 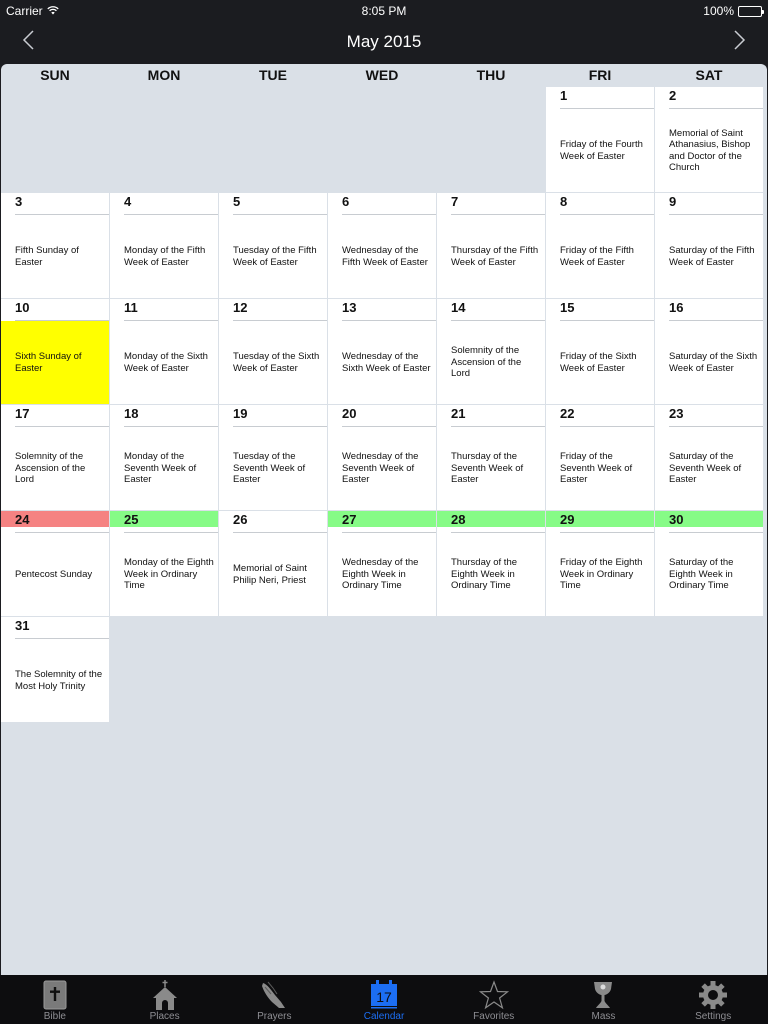 I want to click on day-cell-15: 15 Friday of the Sixth Week of Easter, so click(x=600, y=351).